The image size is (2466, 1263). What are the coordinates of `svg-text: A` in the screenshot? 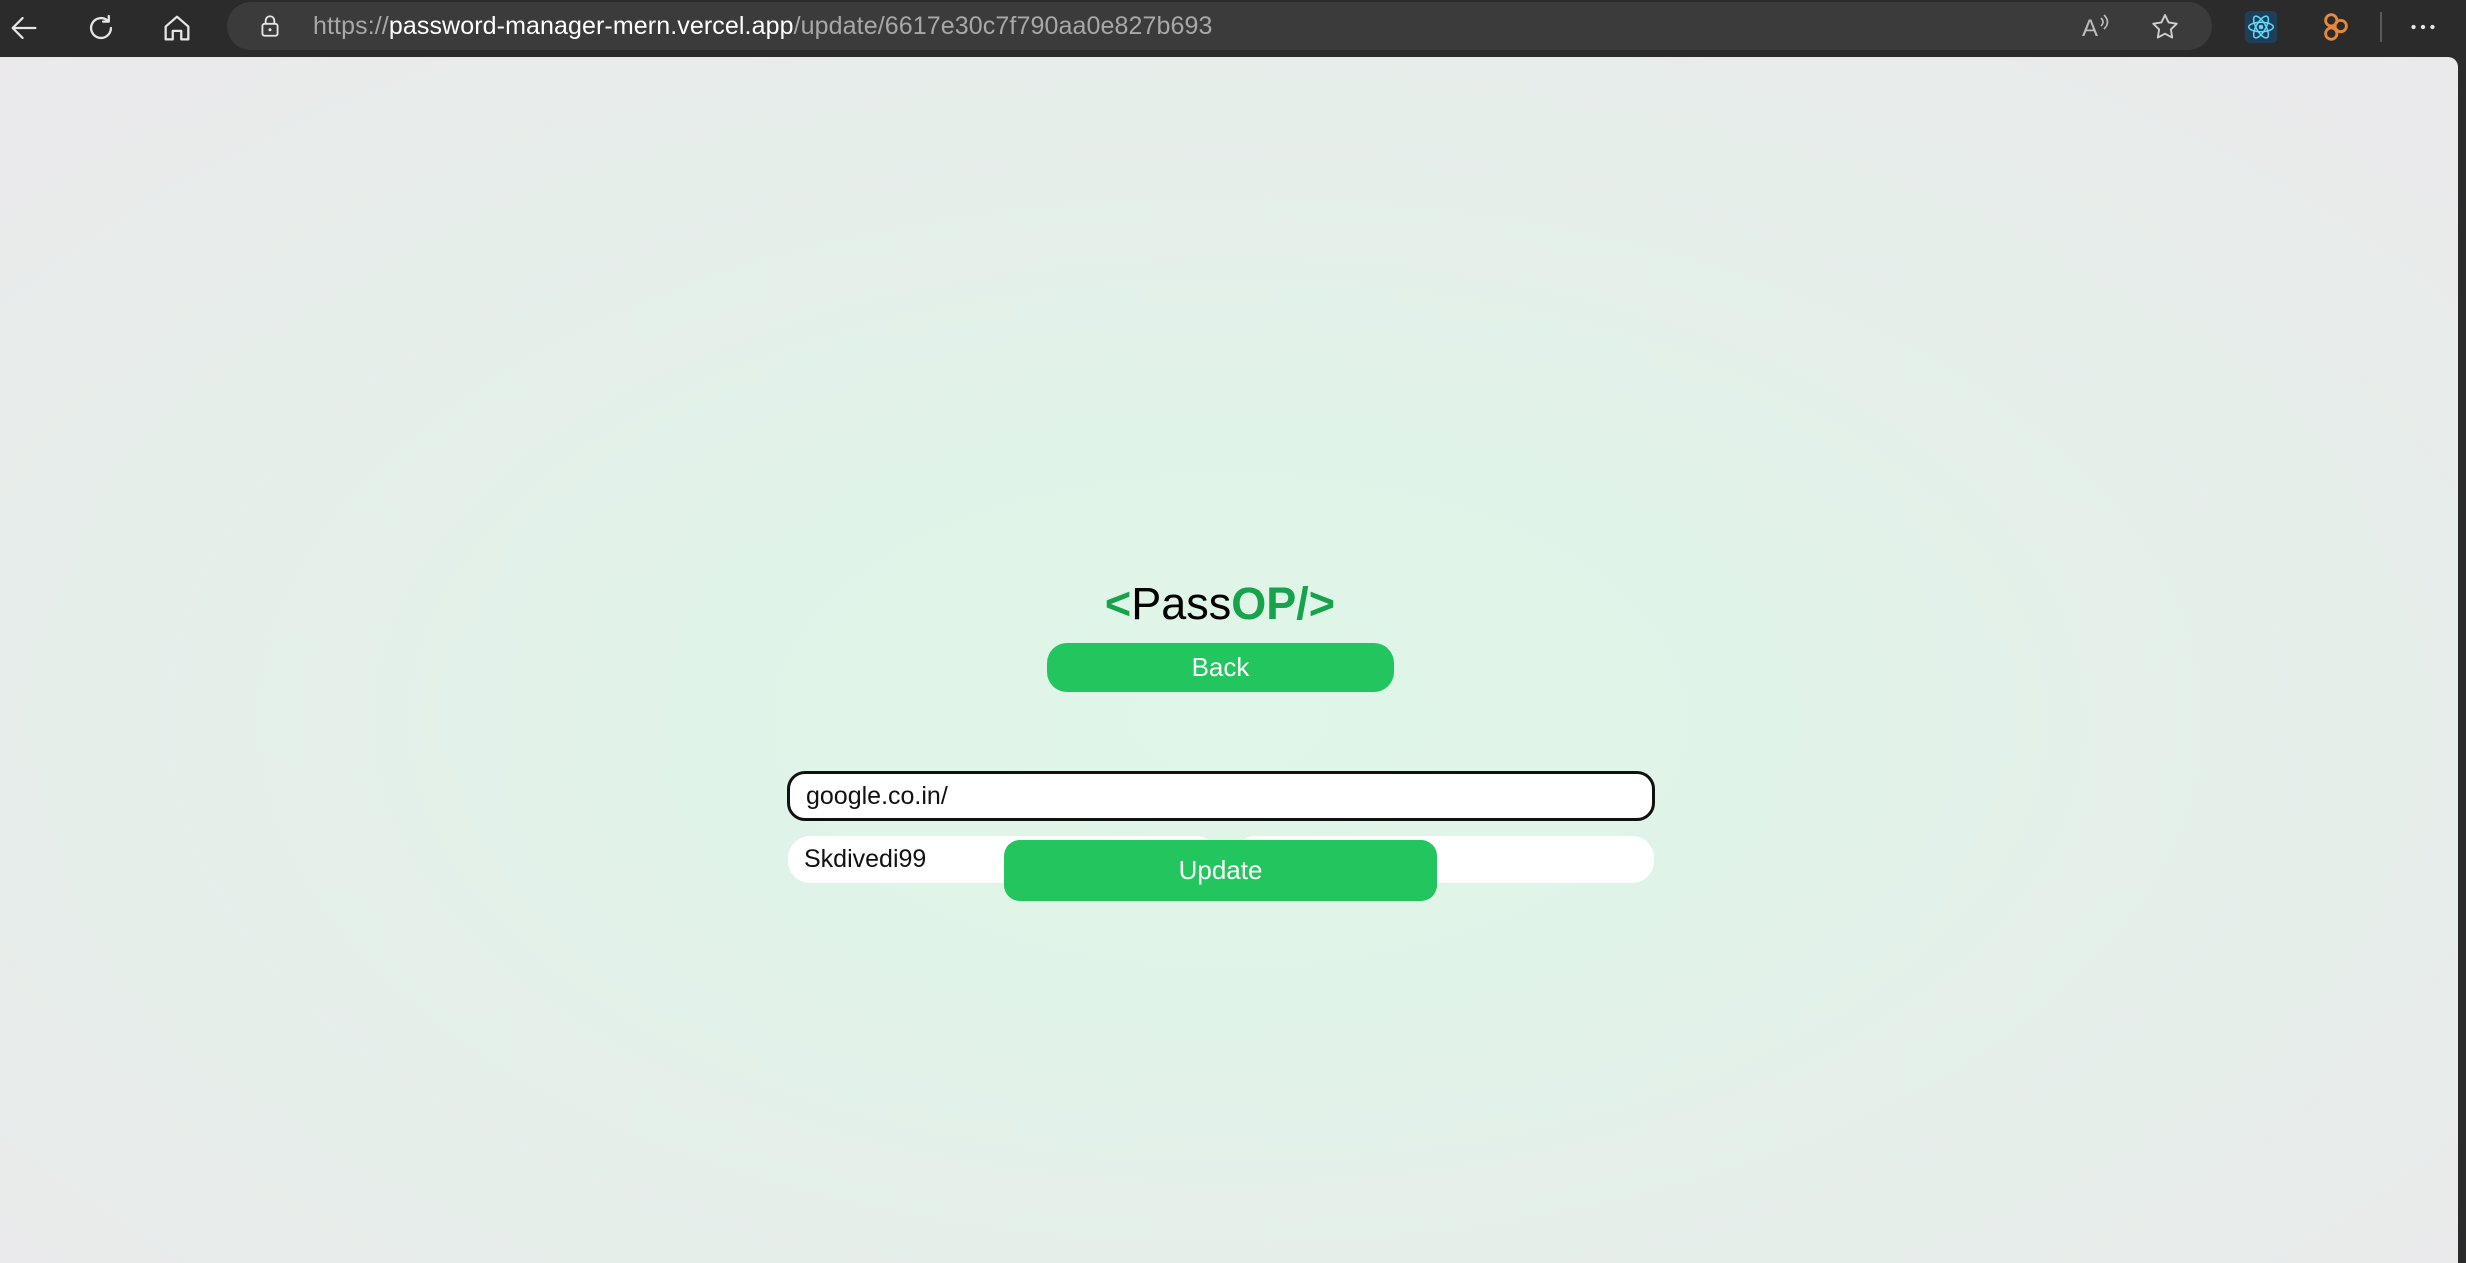 It's located at (2090, 28).